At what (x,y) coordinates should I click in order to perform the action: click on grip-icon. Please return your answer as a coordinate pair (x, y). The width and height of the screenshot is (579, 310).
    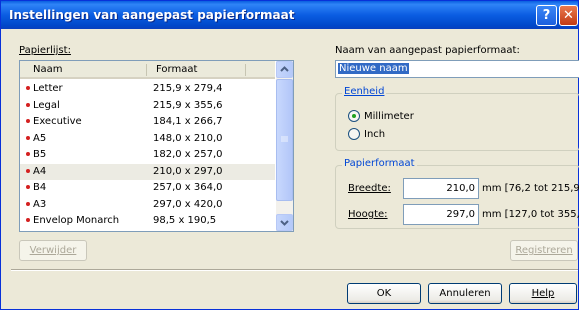
    Looking at the image, I should click on (284, 139).